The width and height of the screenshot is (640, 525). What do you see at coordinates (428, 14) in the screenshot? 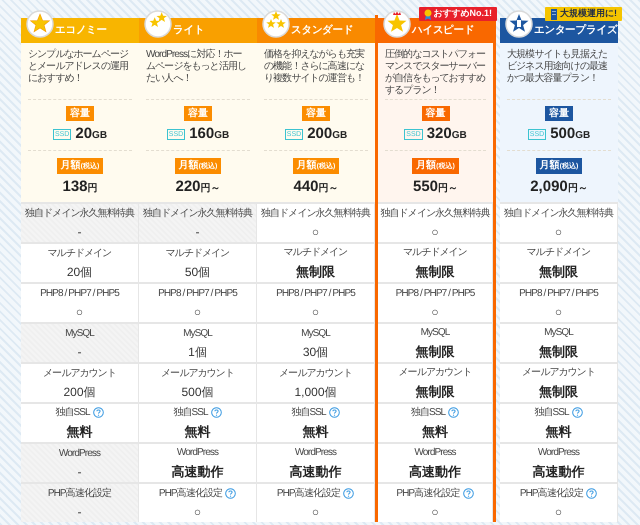
I see `medal-icon` at bounding box center [428, 14].